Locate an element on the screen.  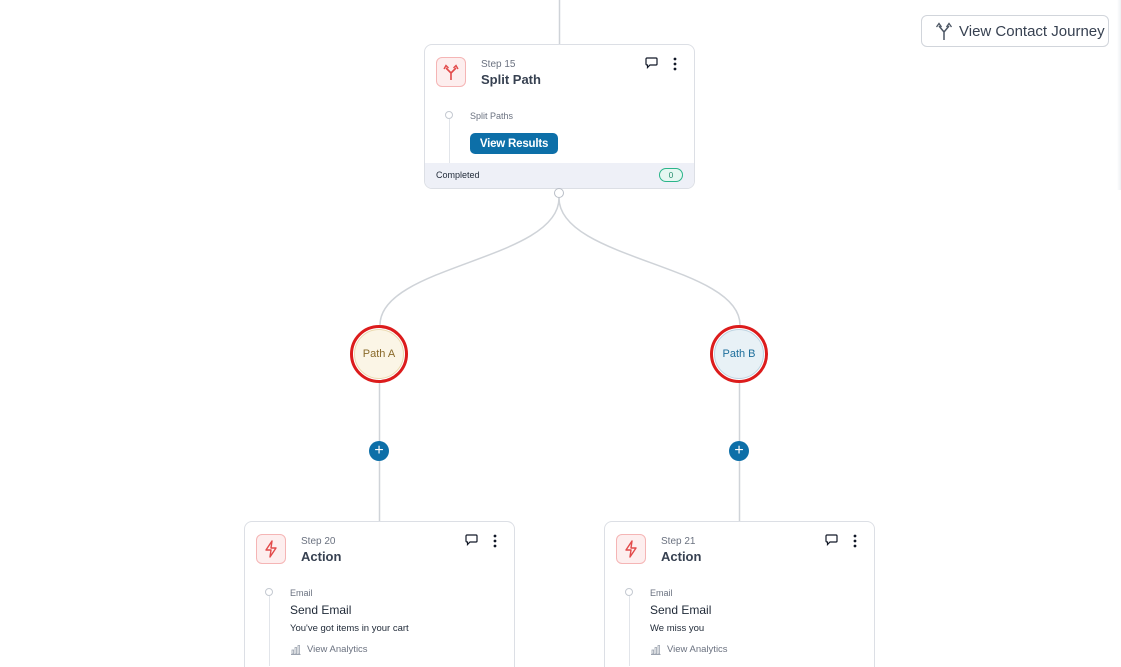
status-text: Completed is located at coordinates (458, 175).